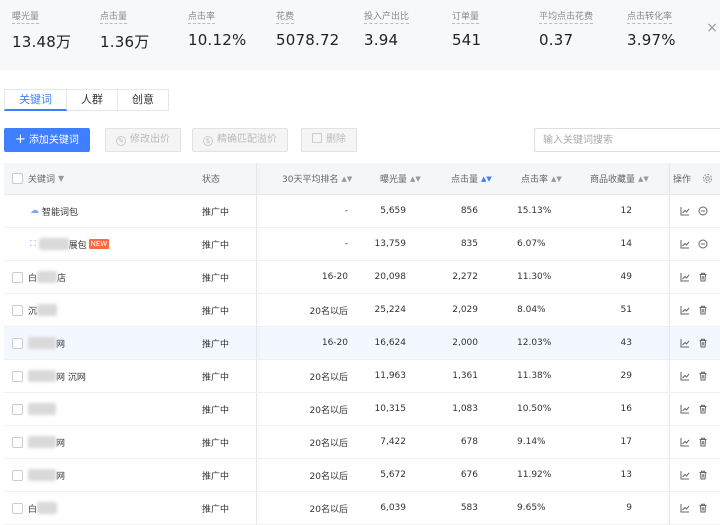  Describe the element at coordinates (465, 343) in the screenshot. I see `clicks-cell: 2,000` at that location.